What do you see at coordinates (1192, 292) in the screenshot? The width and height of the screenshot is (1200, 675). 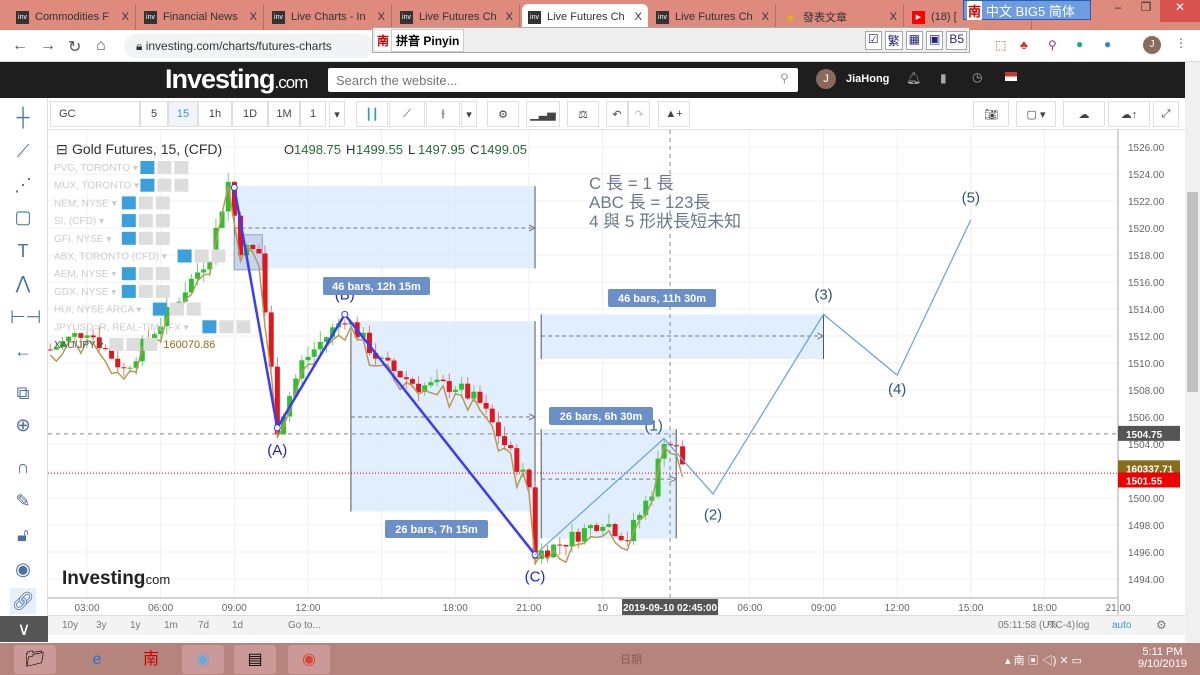 I see `scrollbar-thumb` at bounding box center [1192, 292].